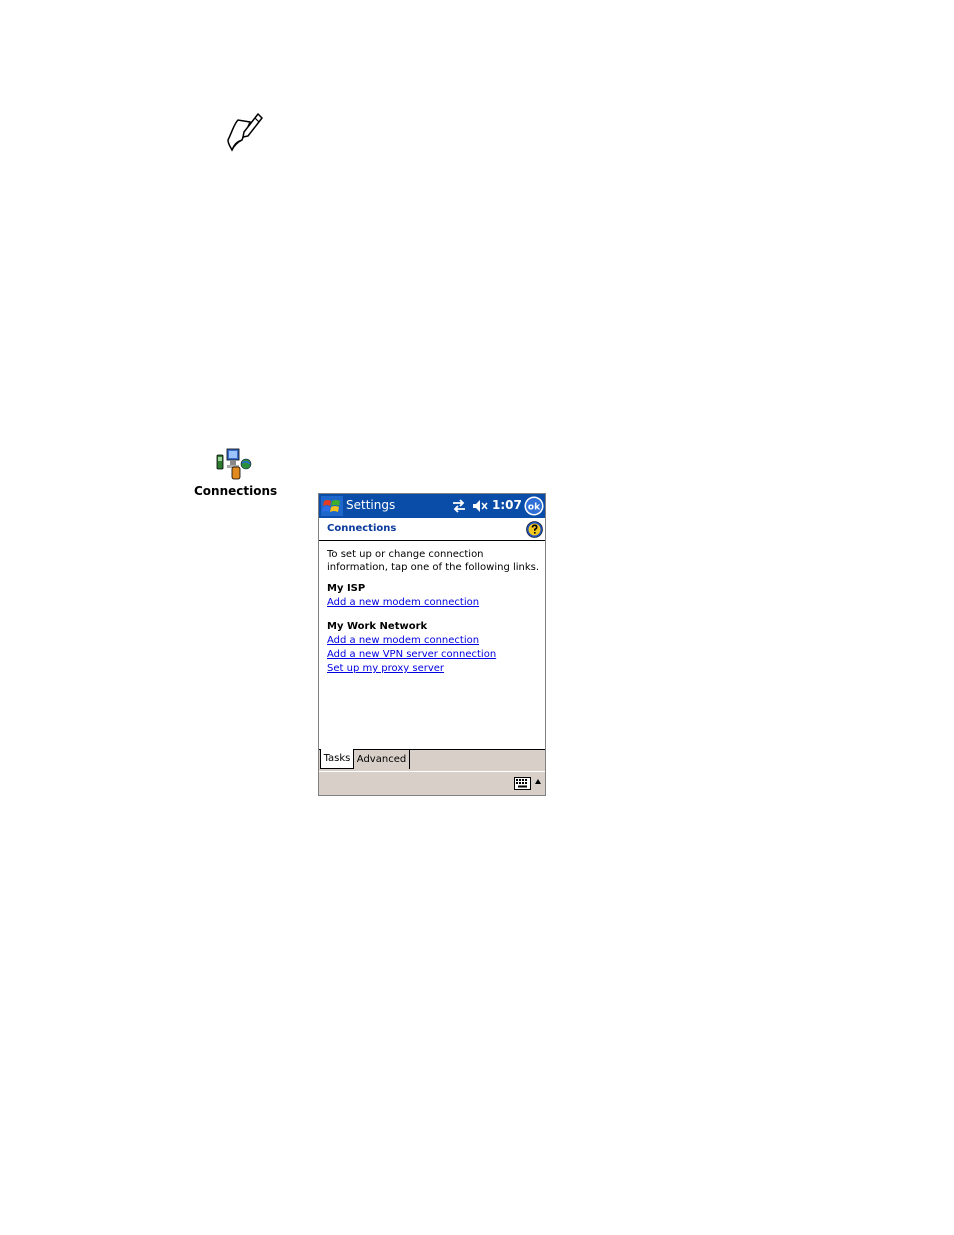 Image resolution: width=954 pixels, height=1235 pixels. I want to click on clock: 1:07, so click(507, 505).